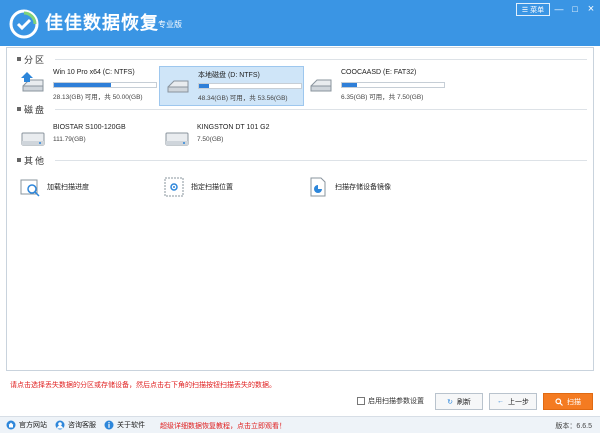  I want to click on disk-size: 111.79(GB), so click(69, 139).